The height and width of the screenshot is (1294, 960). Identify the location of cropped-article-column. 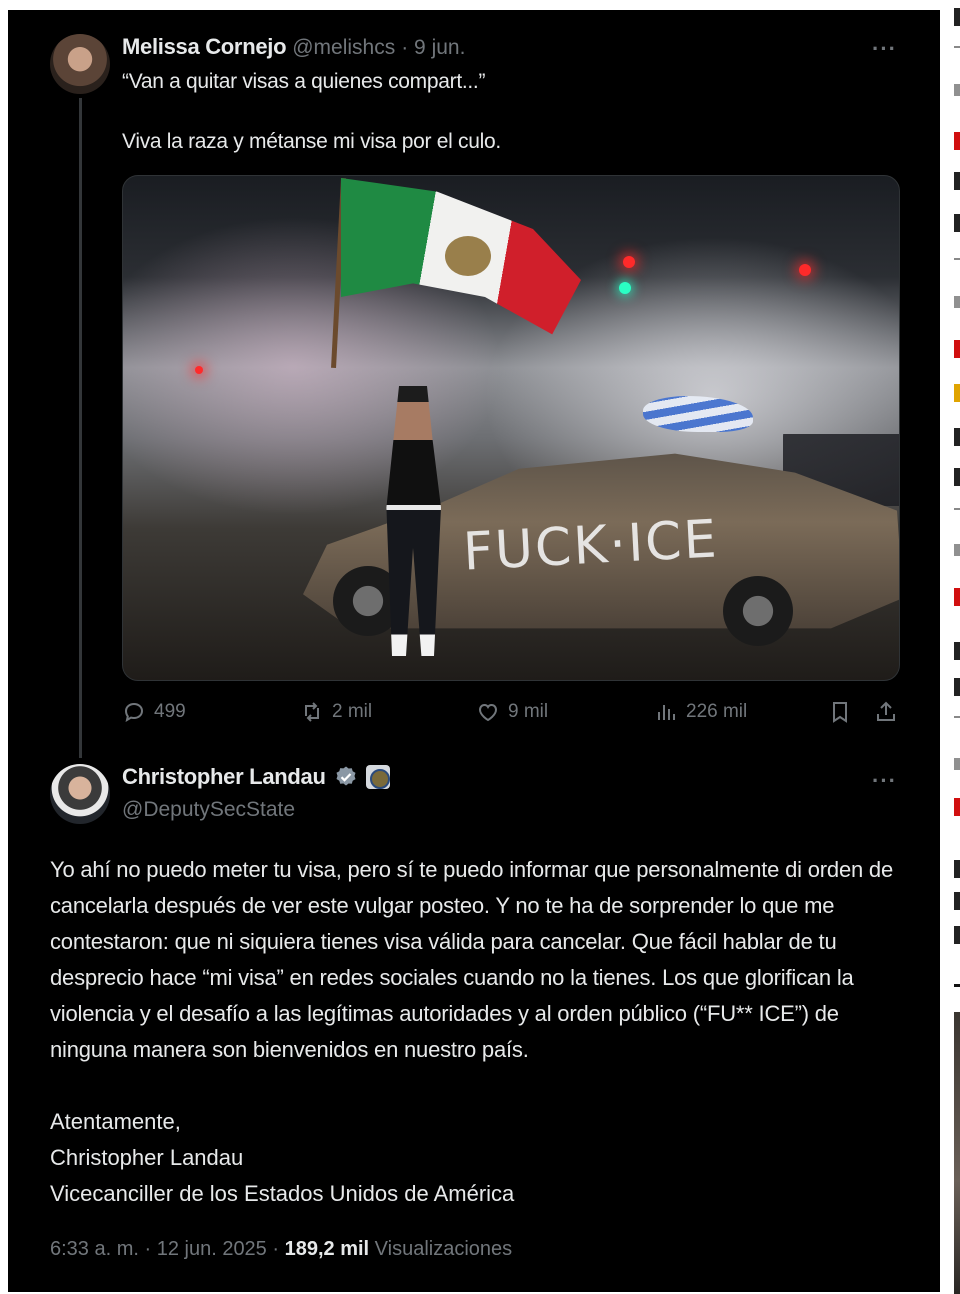
(955, 647).